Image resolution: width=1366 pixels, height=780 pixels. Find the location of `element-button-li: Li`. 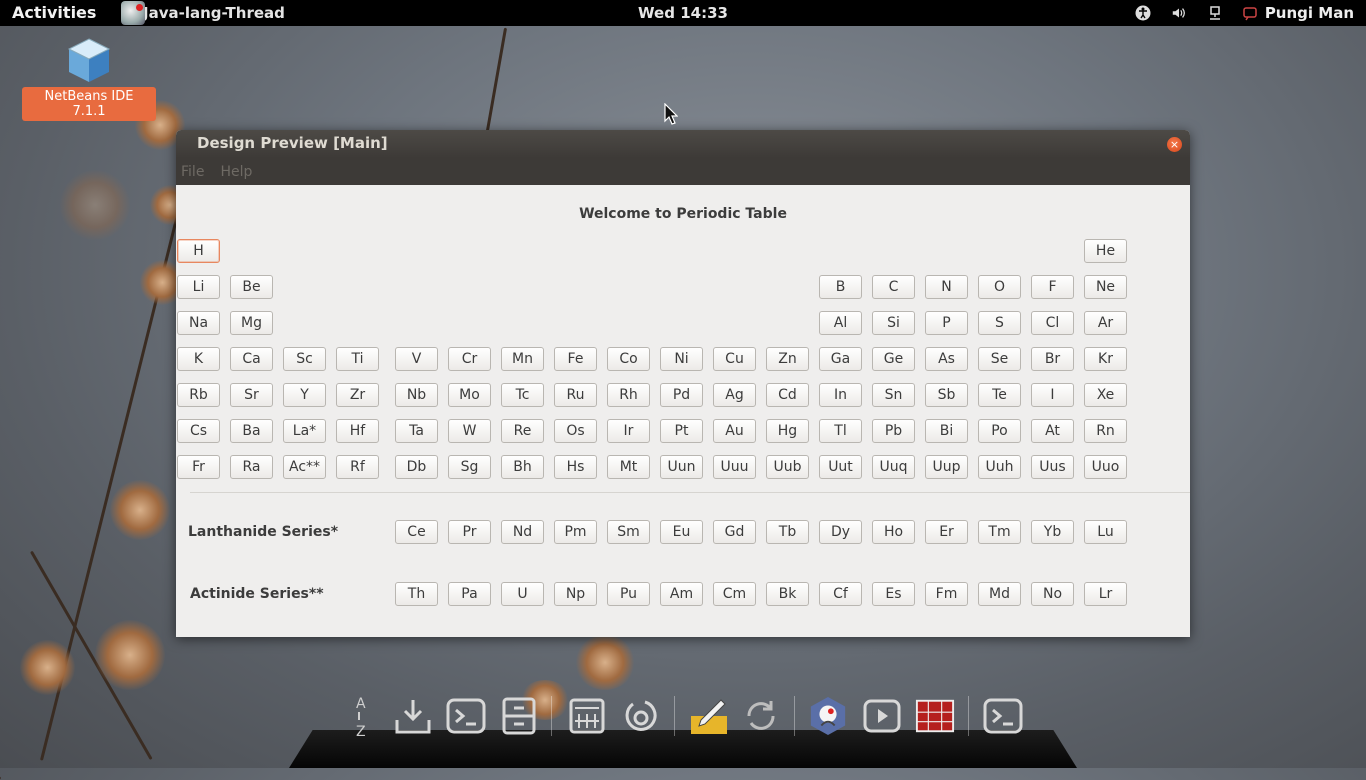

element-button-li: Li is located at coordinates (198, 287).